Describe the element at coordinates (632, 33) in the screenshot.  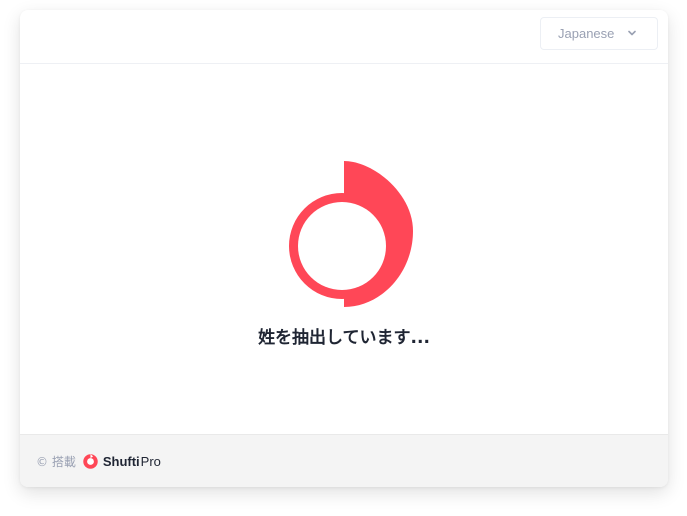
I see `chevron-down-icon` at that location.